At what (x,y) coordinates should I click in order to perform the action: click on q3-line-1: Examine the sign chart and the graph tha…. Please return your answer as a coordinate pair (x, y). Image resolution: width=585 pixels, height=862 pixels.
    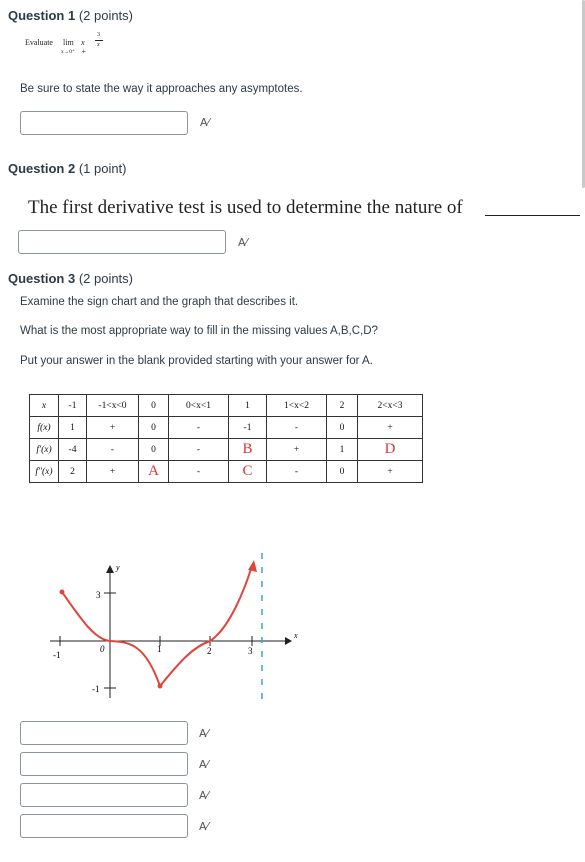
    Looking at the image, I should click on (159, 302).